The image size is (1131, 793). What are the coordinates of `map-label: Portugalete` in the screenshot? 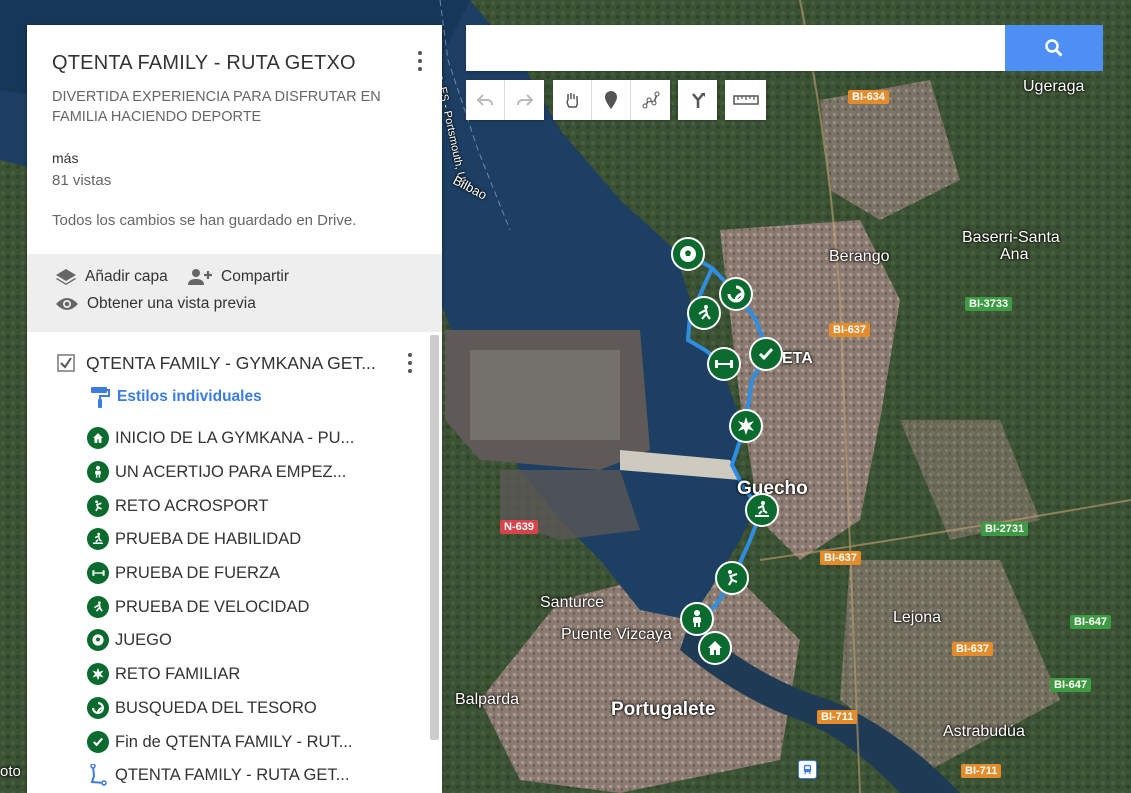 It's located at (663, 709).